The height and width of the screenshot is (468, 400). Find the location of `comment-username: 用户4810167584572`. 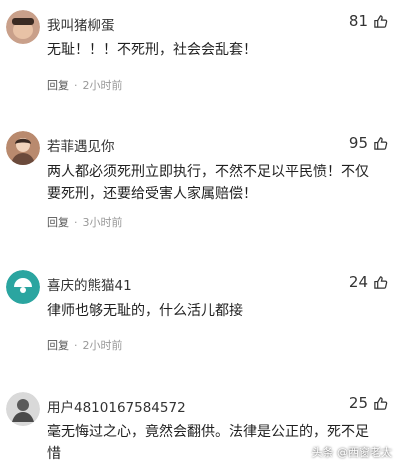

comment-username: 用户4810167584572 is located at coordinates (116, 406).